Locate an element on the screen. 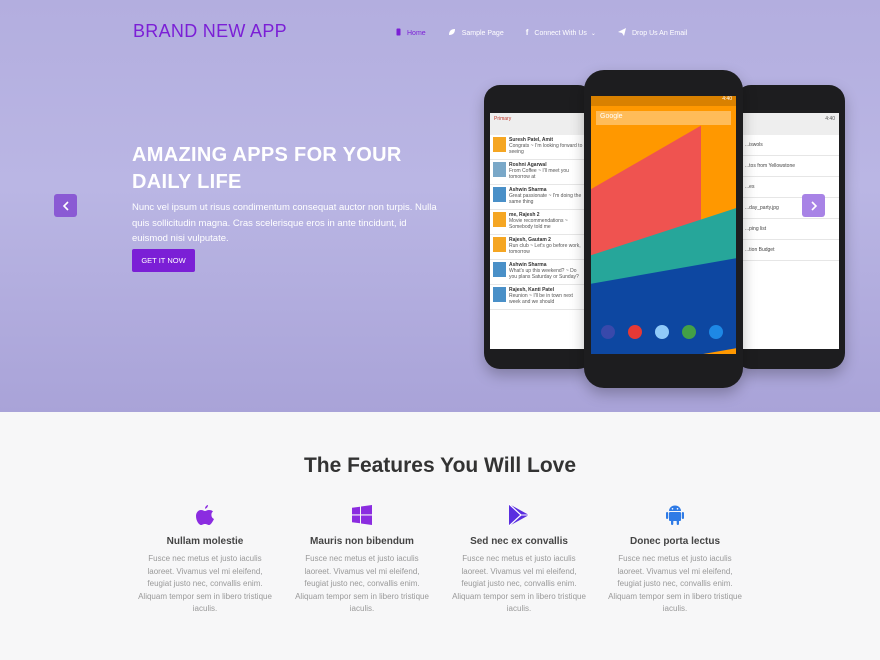  hero-title-line1: AMAZING APPS FOR YOUR is located at coordinates (267, 155).